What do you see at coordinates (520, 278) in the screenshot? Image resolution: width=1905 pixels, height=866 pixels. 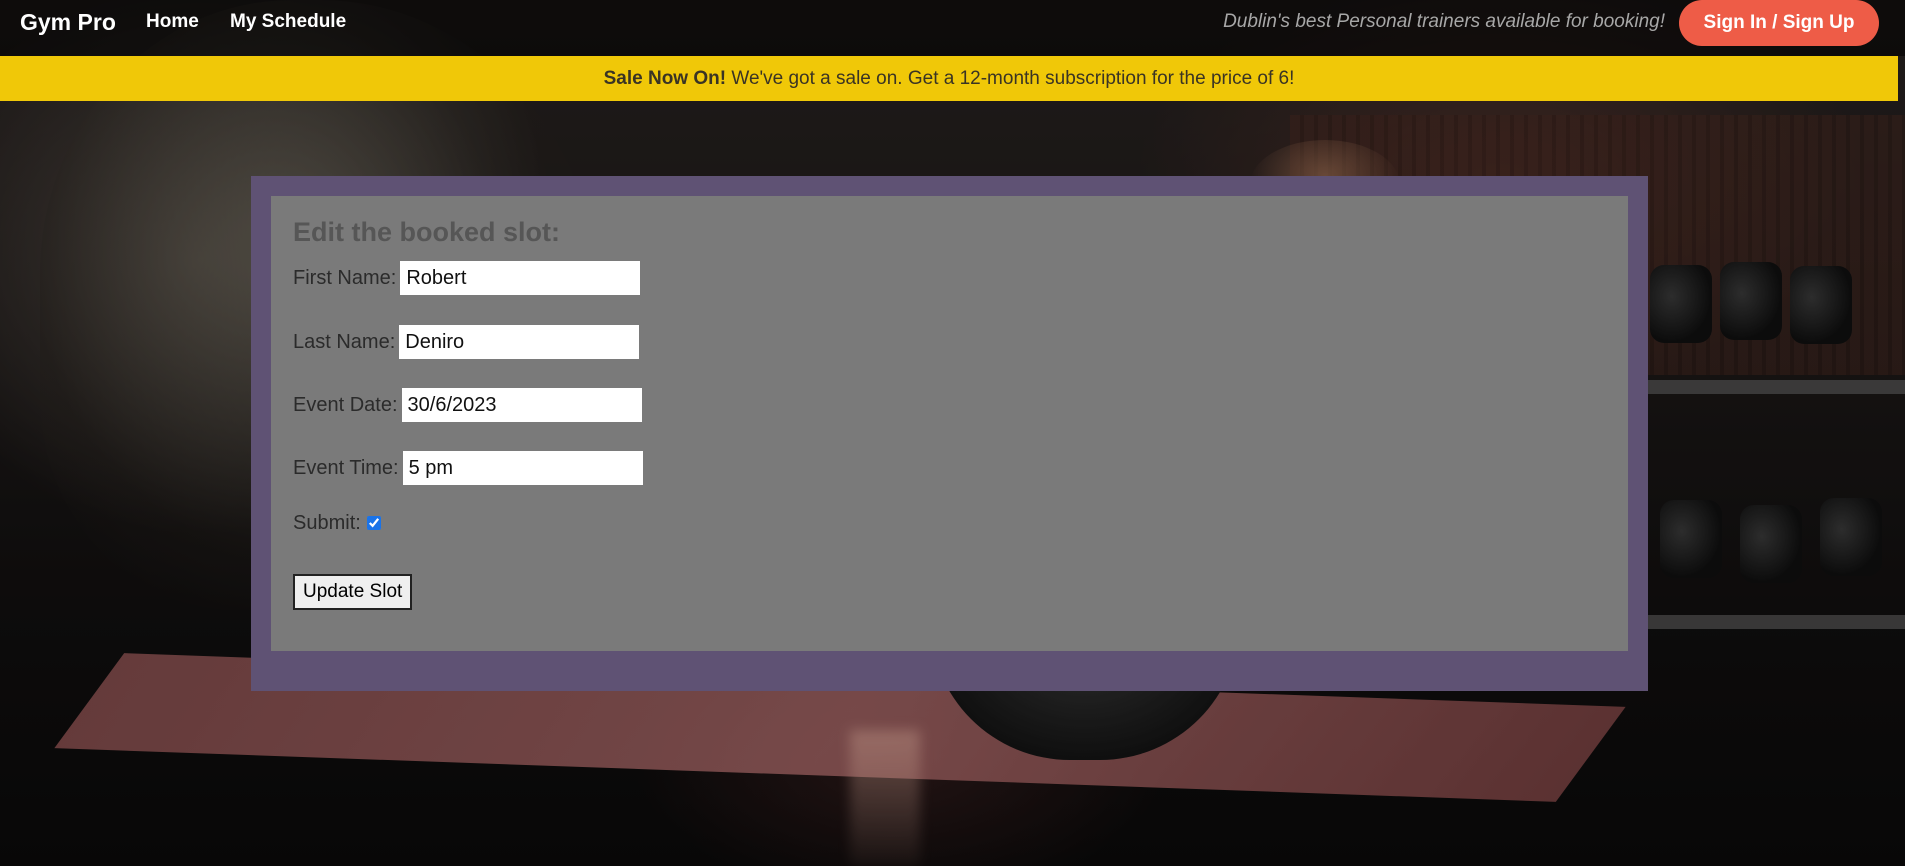 I see `first-name-input` at bounding box center [520, 278].